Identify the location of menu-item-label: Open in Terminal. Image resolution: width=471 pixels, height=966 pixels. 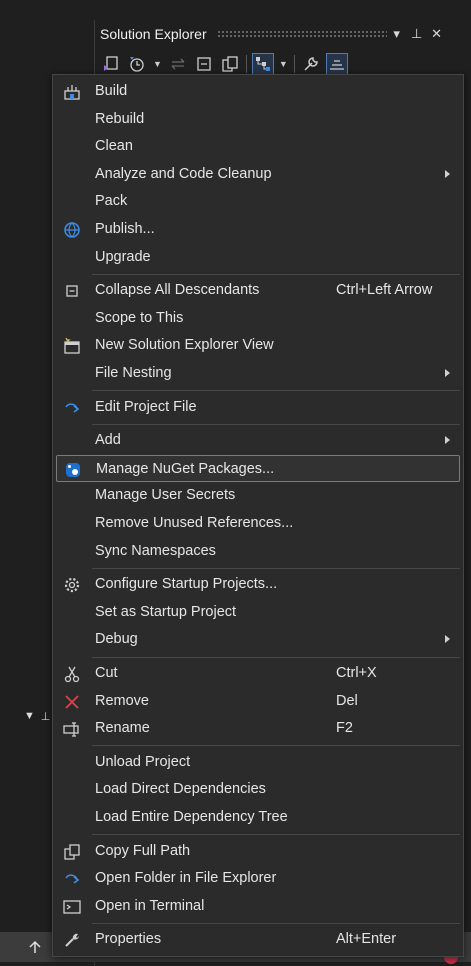
(150, 905).